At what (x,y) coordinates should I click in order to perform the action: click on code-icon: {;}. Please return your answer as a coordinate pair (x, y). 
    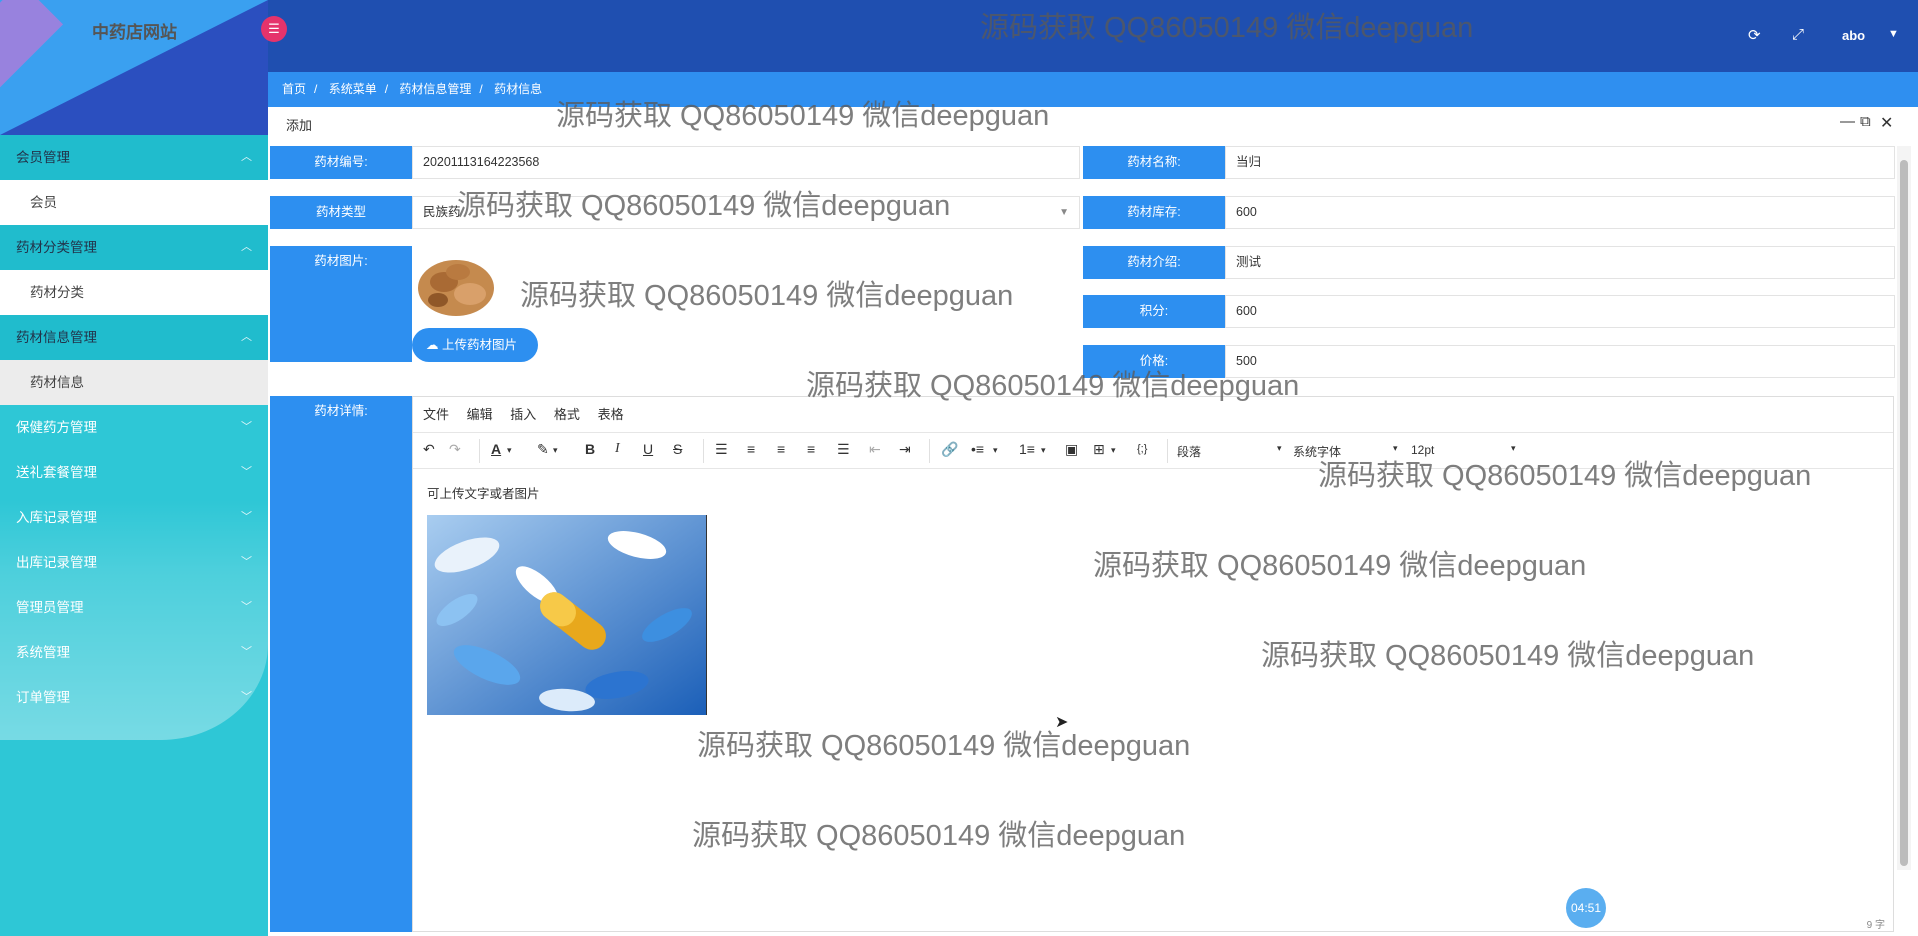
    Looking at the image, I should click on (1142, 449).